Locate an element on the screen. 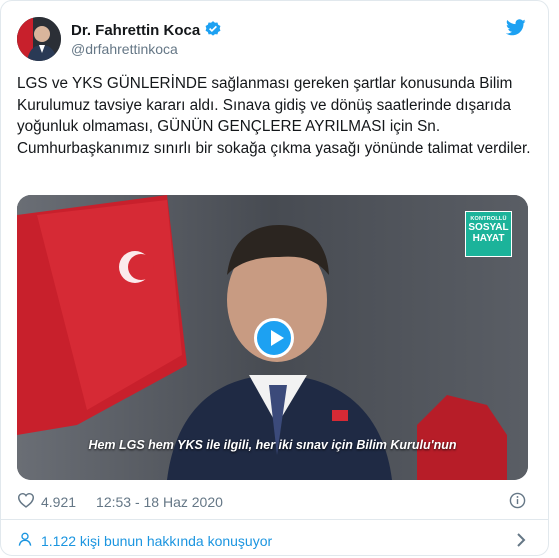  author-name: Dr. Fahrettin Koca is located at coordinates (146, 31).